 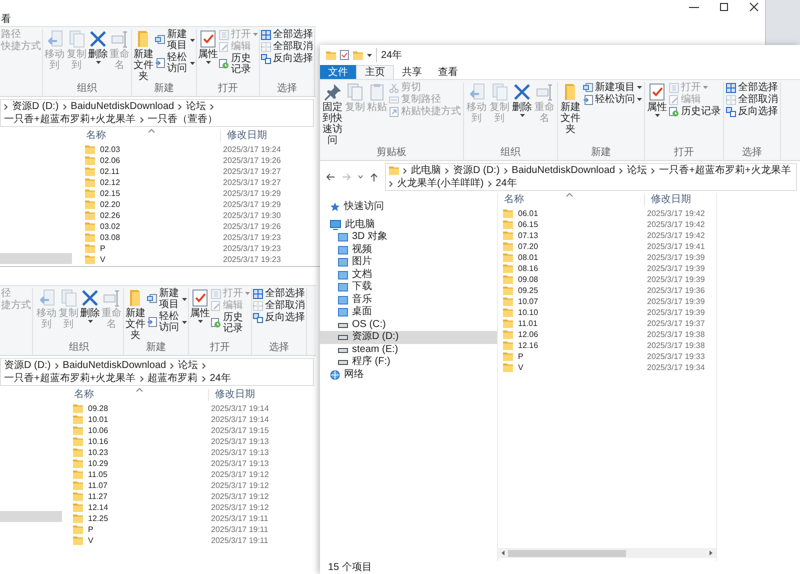 I want to click on file-name: 12.14, so click(x=98, y=507).